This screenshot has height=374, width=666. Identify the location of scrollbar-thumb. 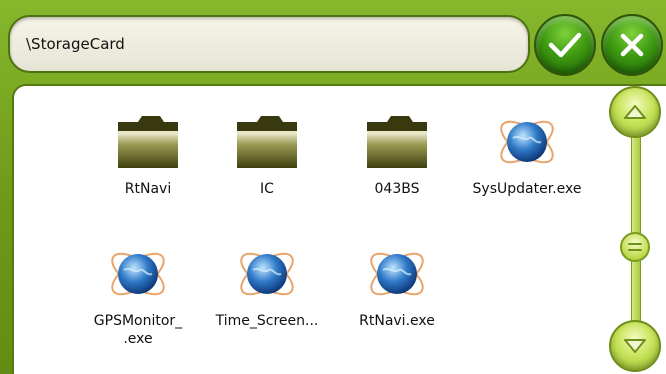
(635, 247).